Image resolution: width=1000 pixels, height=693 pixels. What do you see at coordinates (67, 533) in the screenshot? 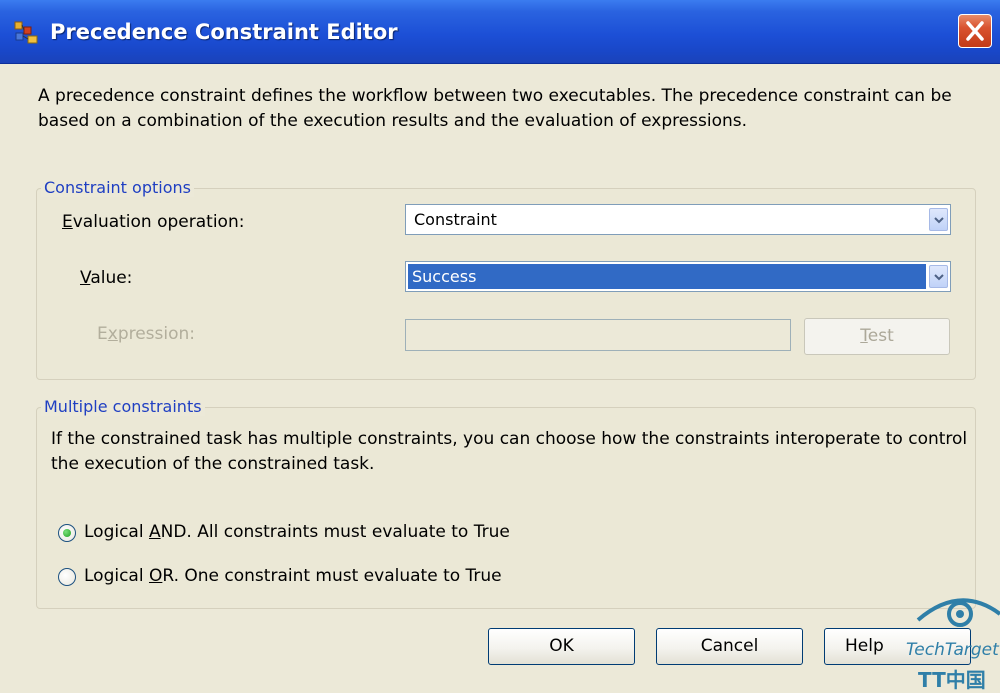
I see `logical-and-radio` at bounding box center [67, 533].